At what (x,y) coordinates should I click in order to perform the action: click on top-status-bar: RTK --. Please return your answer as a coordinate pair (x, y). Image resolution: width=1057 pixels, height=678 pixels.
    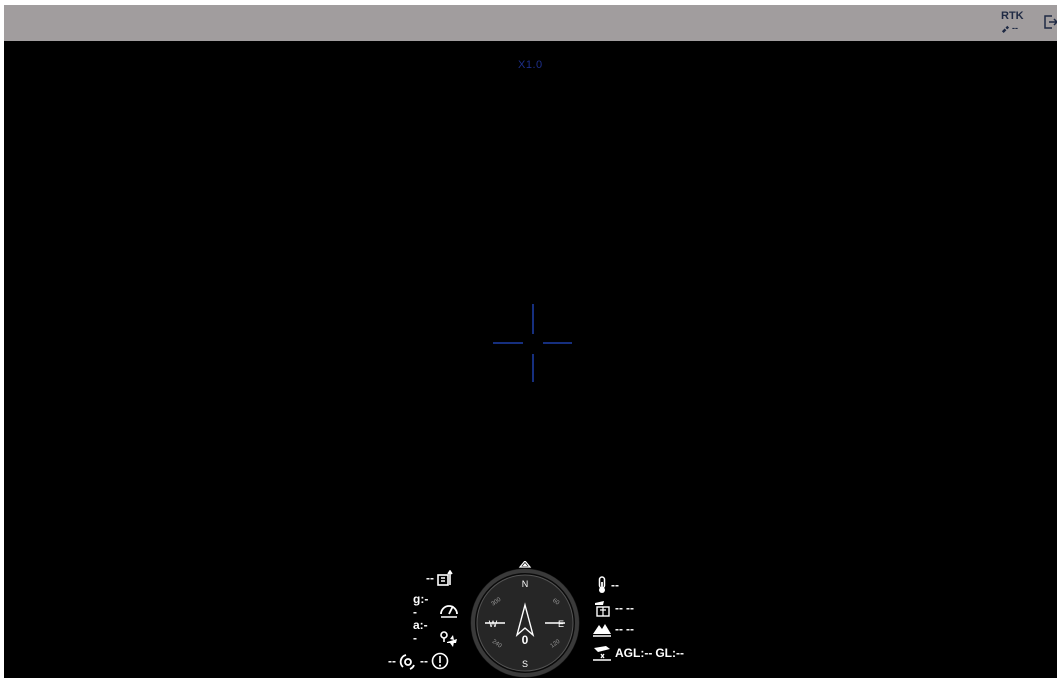
    Looking at the image, I should click on (530, 23).